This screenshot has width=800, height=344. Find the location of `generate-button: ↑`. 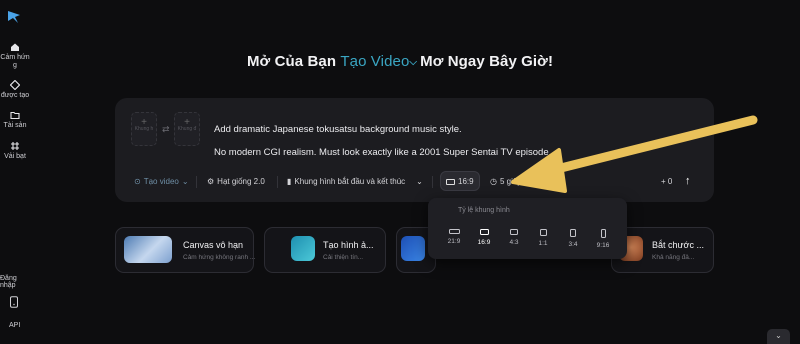

generate-button: ↑ is located at coordinates (688, 181).